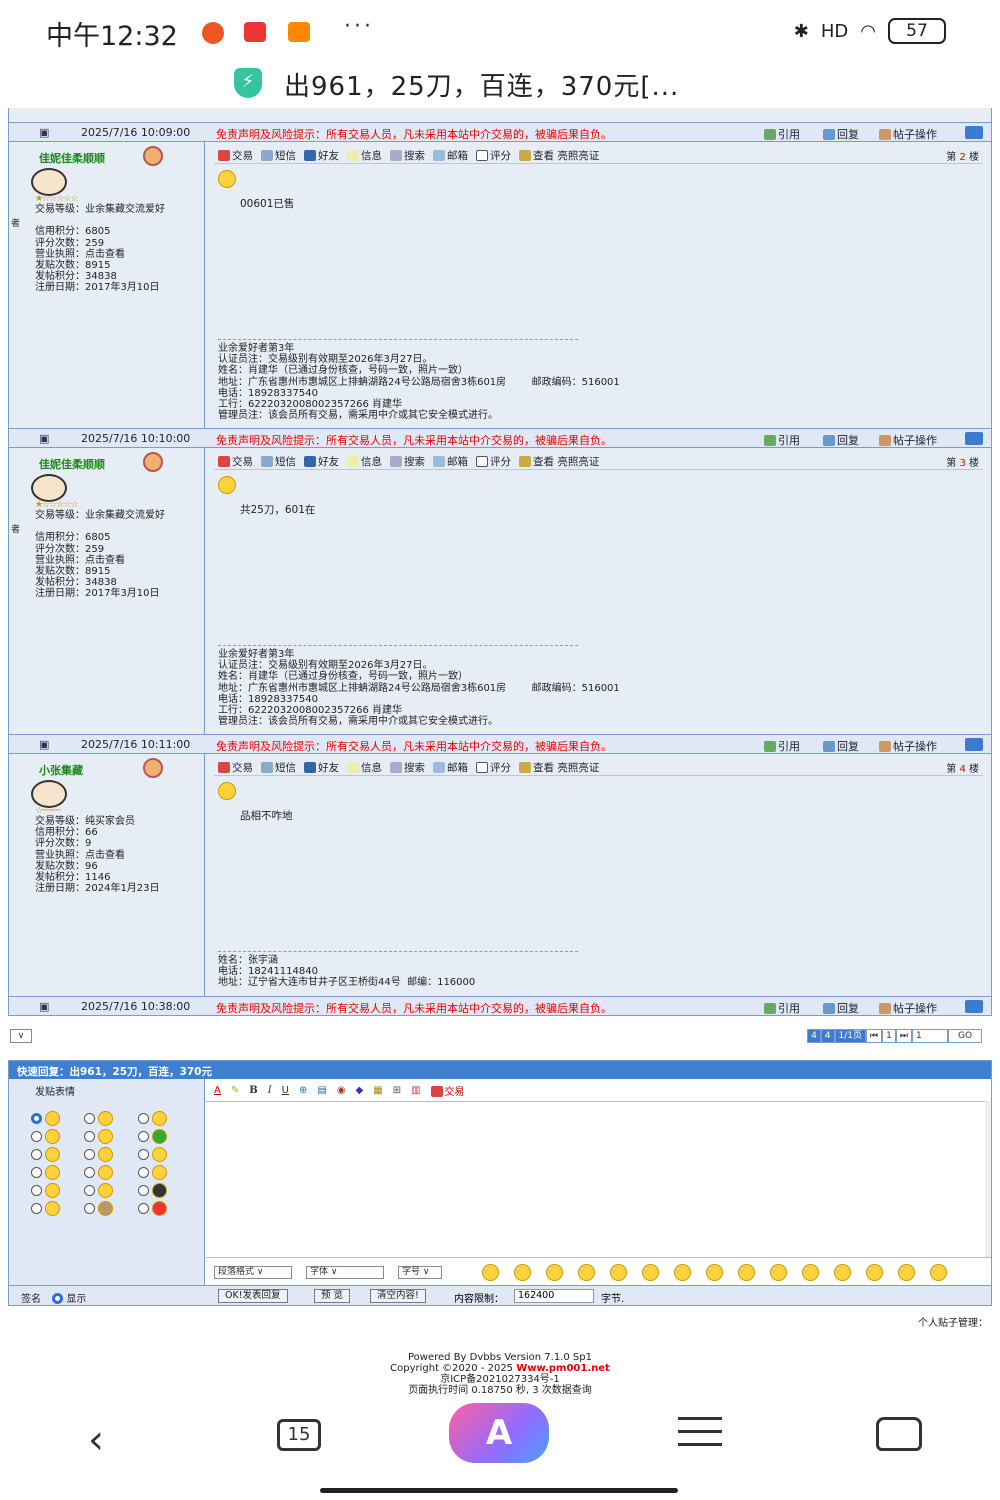 This screenshot has height=1500, width=1000. Describe the element at coordinates (61, 770) in the screenshot. I see `username: 小张集藏` at that location.